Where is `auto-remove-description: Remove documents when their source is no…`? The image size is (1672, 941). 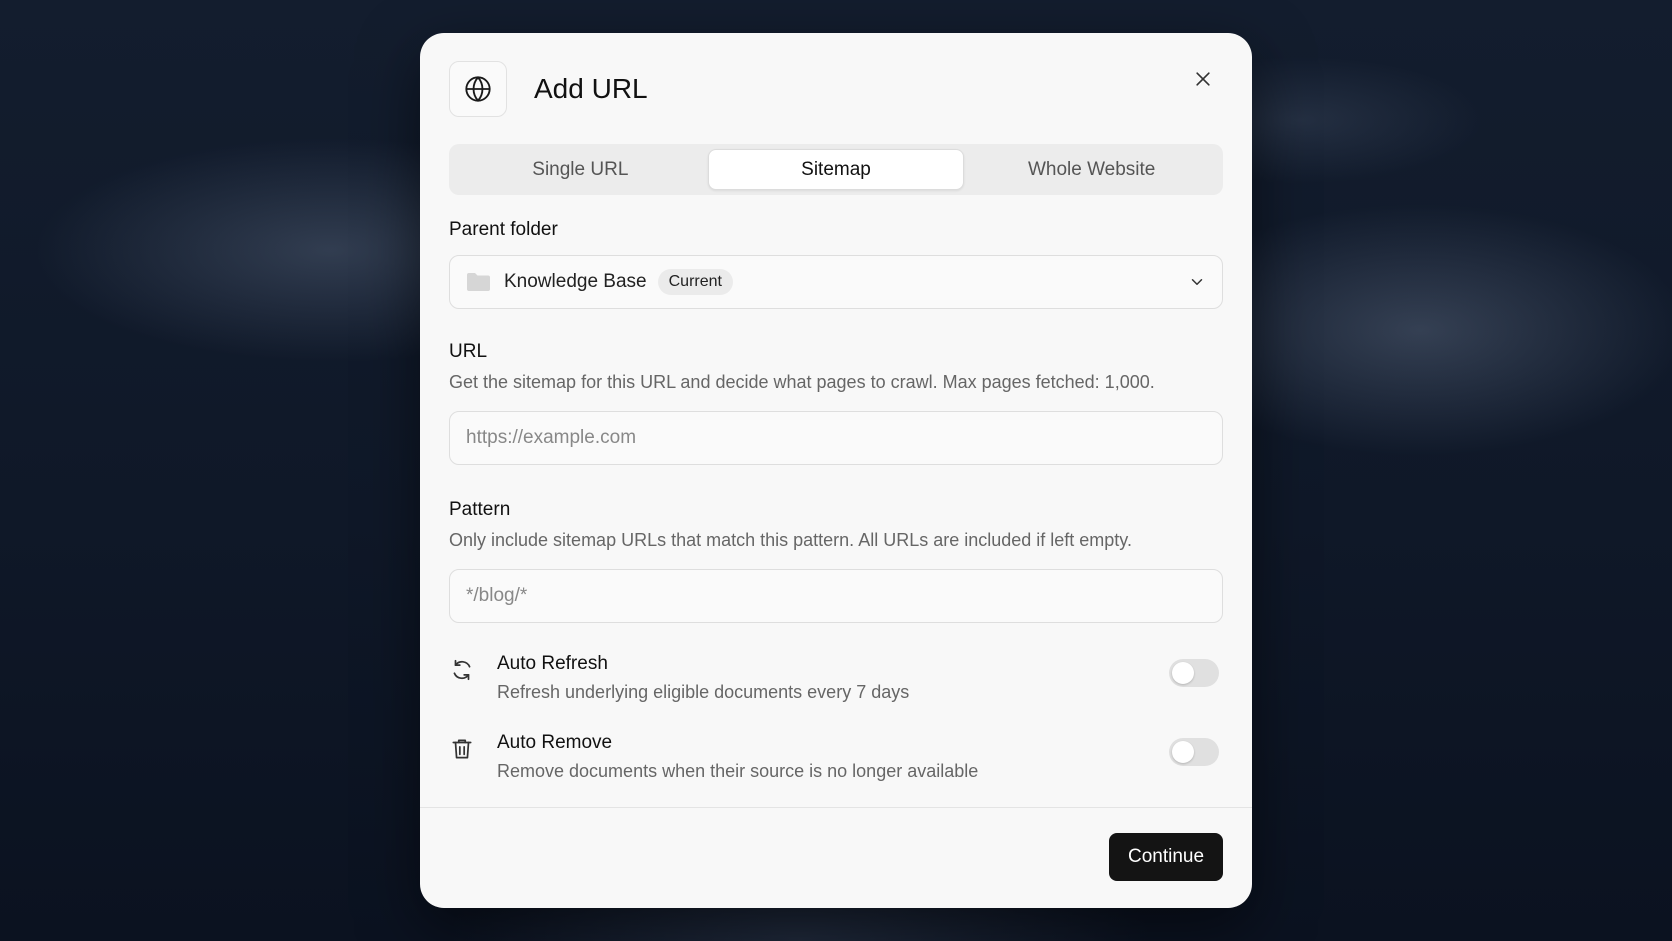 auto-remove-description: Remove documents when their source is no… is located at coordinates (738, 771).